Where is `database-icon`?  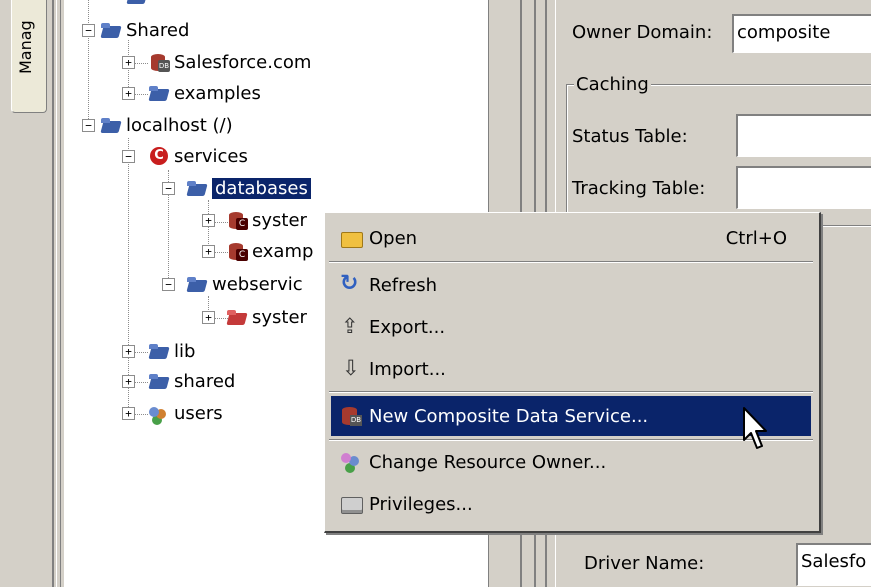
database-icon is located at coordinates (159, 62).